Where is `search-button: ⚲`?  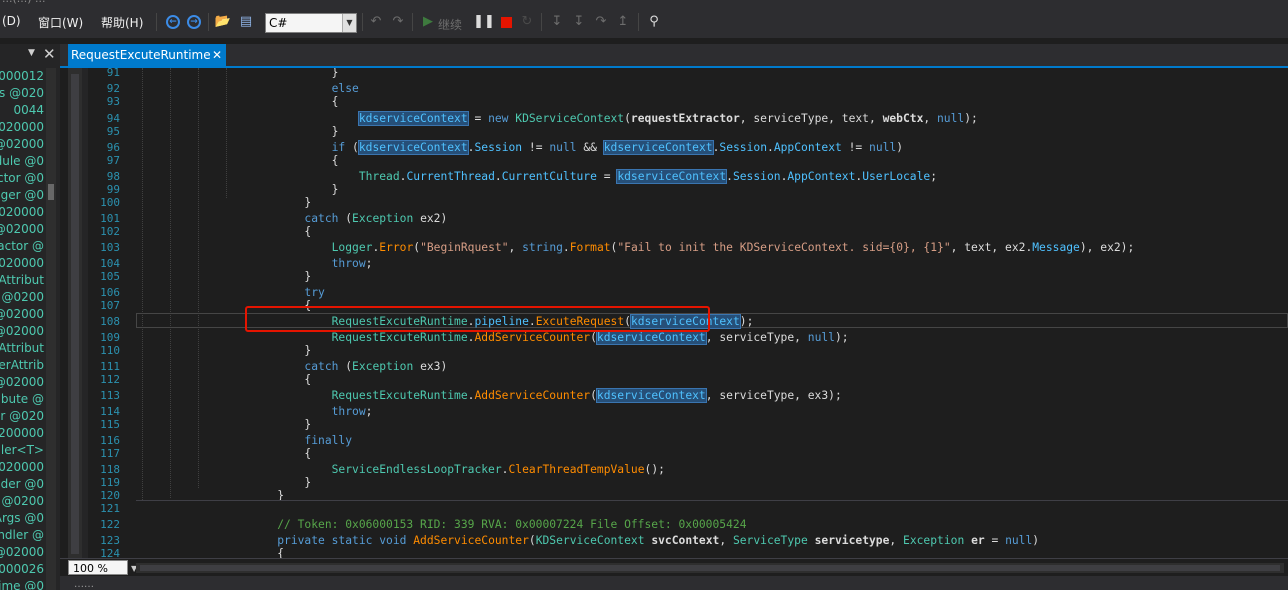 search-button: ⚲ is located at coordinates (654, 22).